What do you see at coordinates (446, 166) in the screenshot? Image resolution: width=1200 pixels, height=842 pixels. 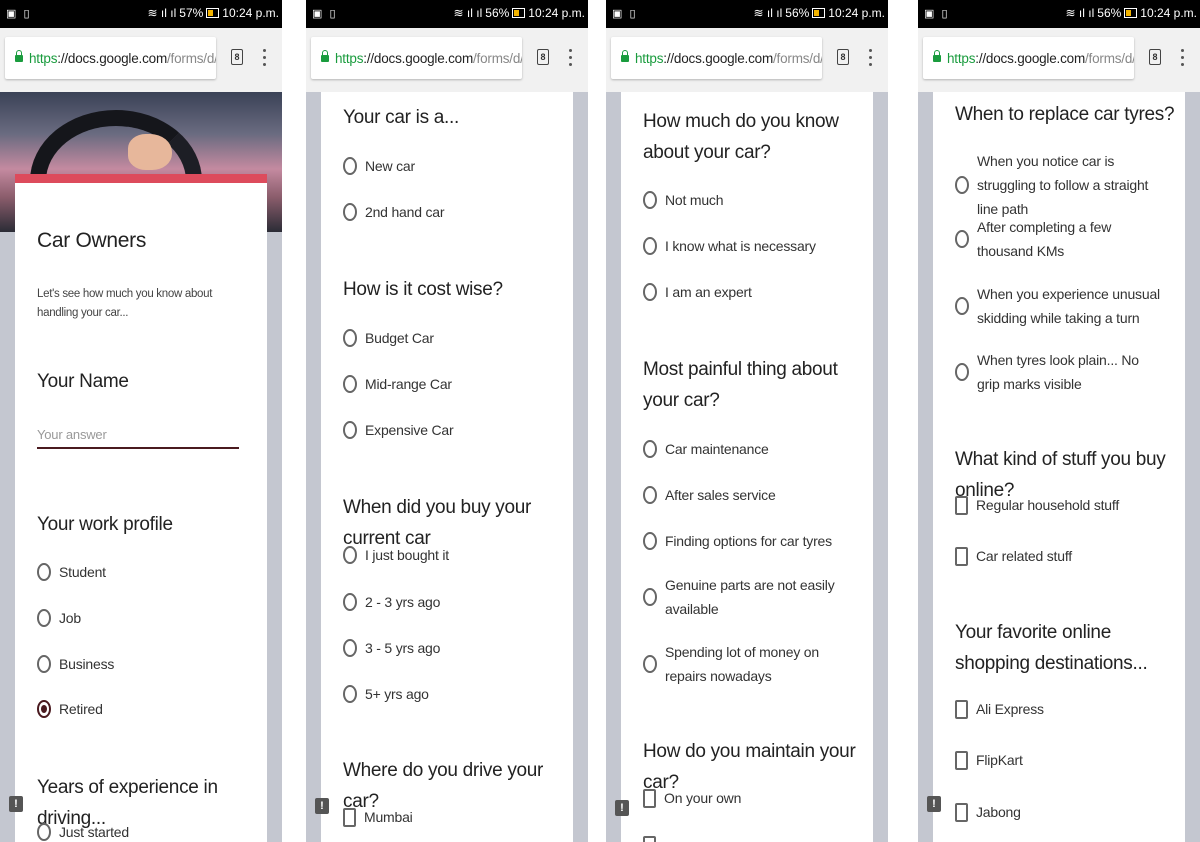 I see `option-new-car: New car` at bounding box center [446, 166].